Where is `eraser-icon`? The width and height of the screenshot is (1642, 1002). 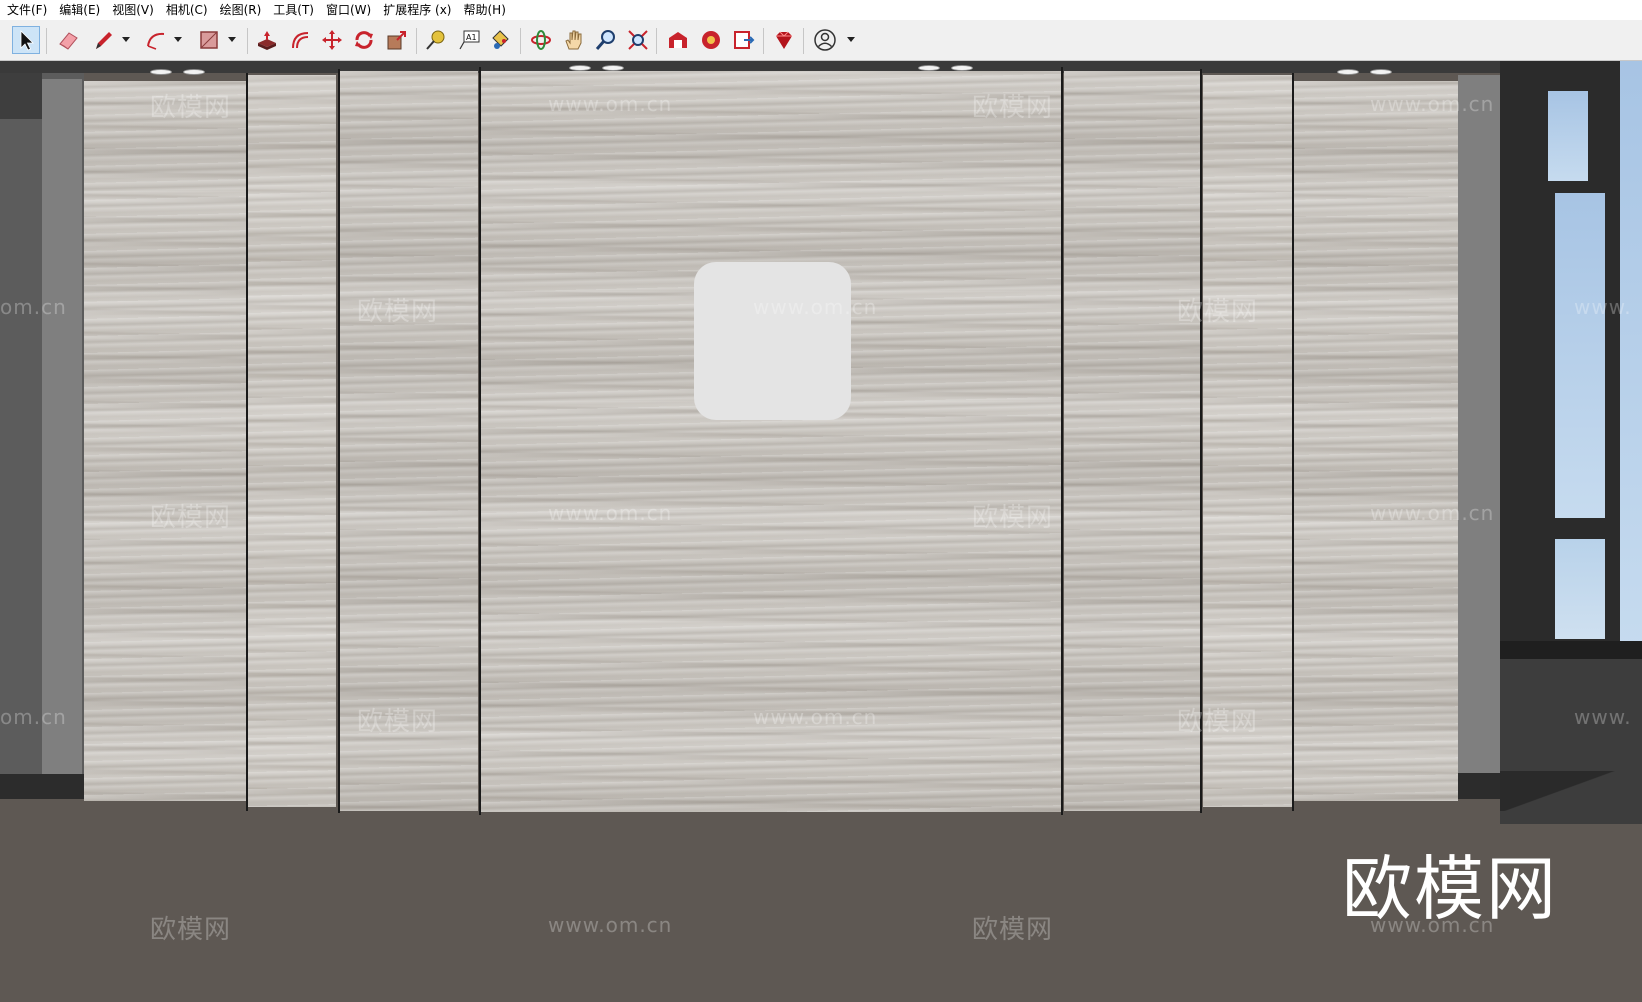
eraser-icon is located at coordinates (68, 41).